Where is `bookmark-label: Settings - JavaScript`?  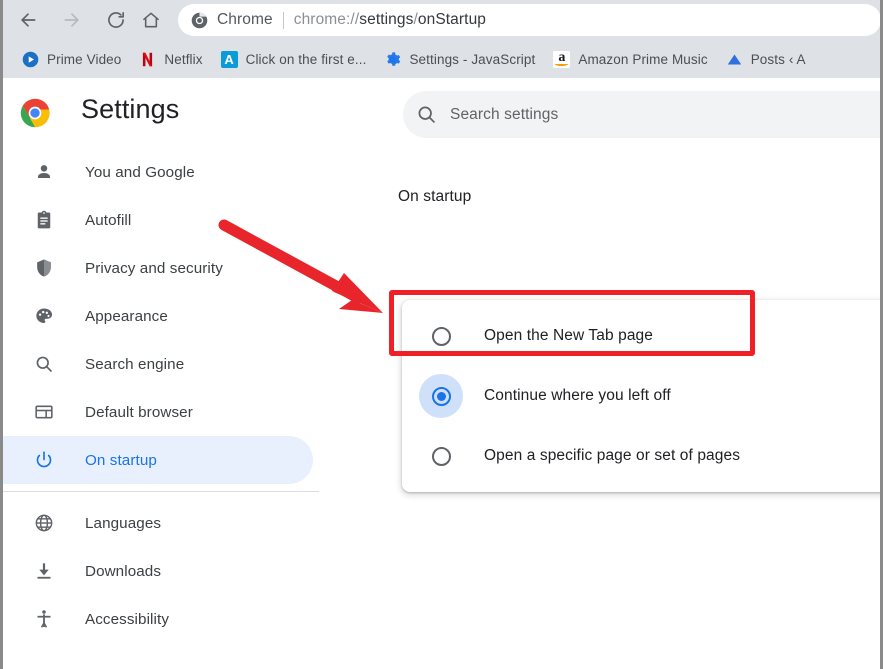 bookmark-label: Settings - JavaScript is located at coordinates (472, 59).